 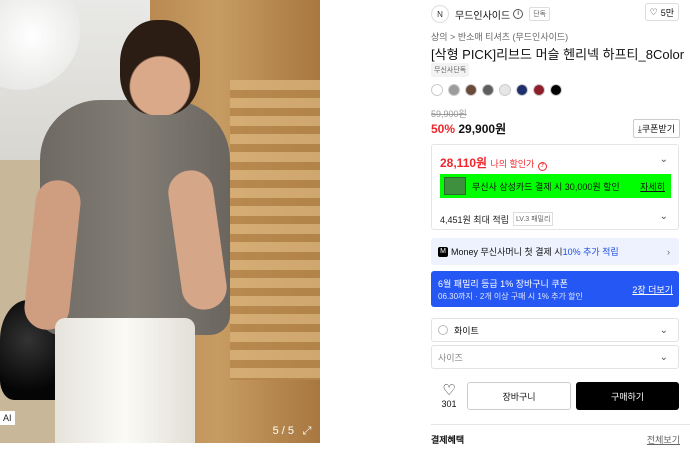 I want to click on card-detail-link: 자세히, so click(x=652, y=186).